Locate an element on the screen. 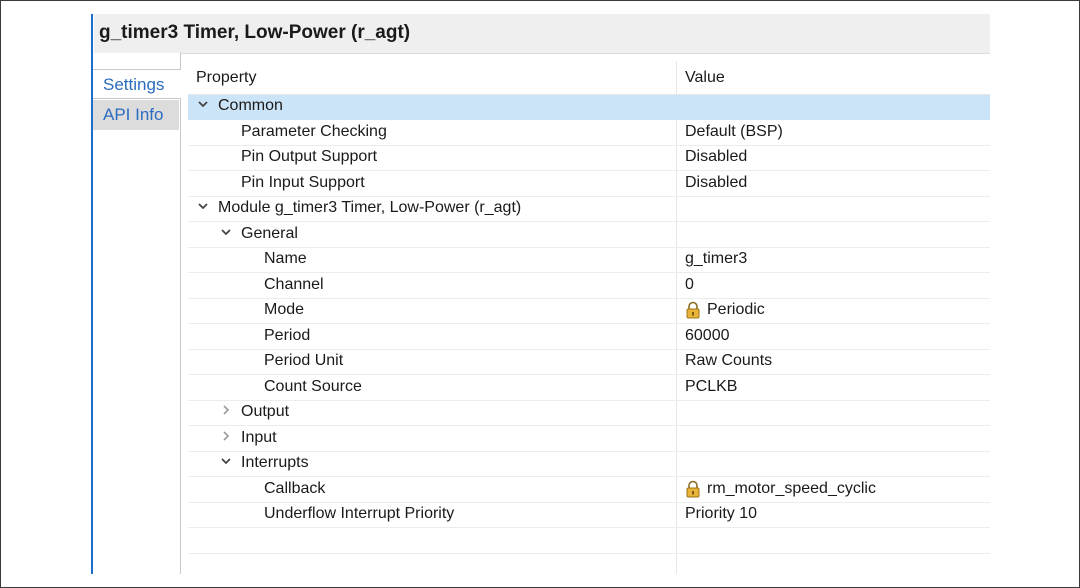 This screenshot has width=1080, height=588. property-value: Default (BSP) is located at coordinates (734, 132).